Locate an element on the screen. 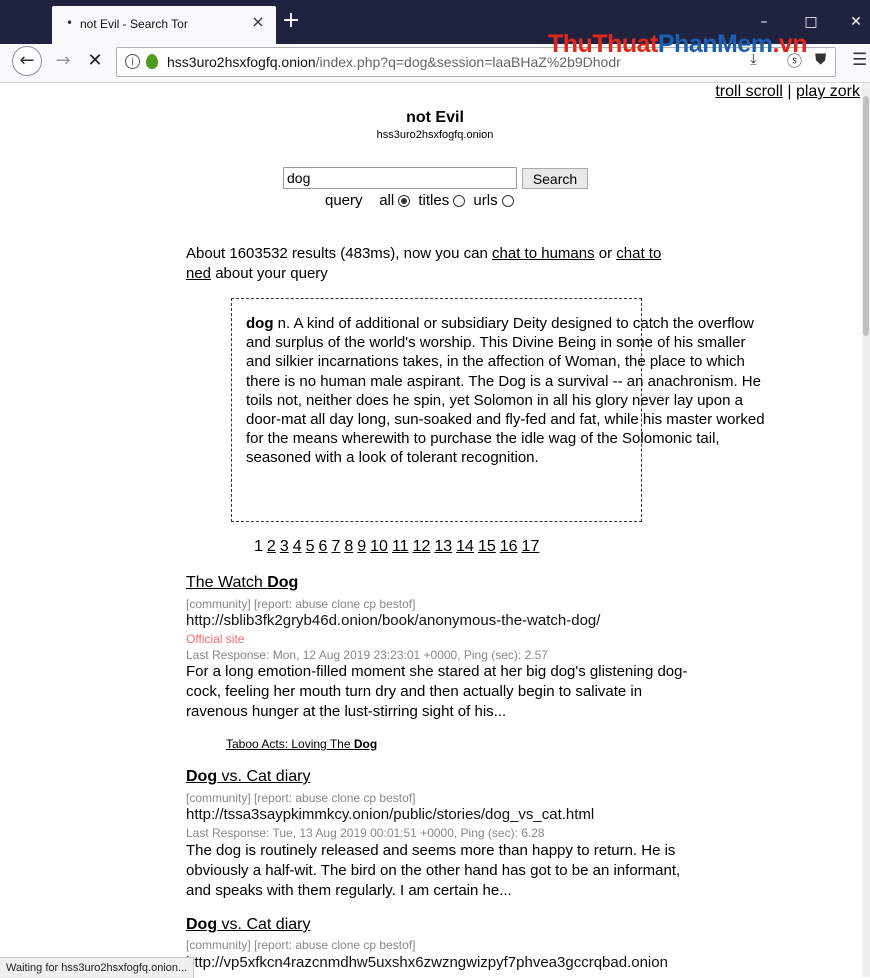  forward-arrow-icon: → is located at coordinates (63, 61).